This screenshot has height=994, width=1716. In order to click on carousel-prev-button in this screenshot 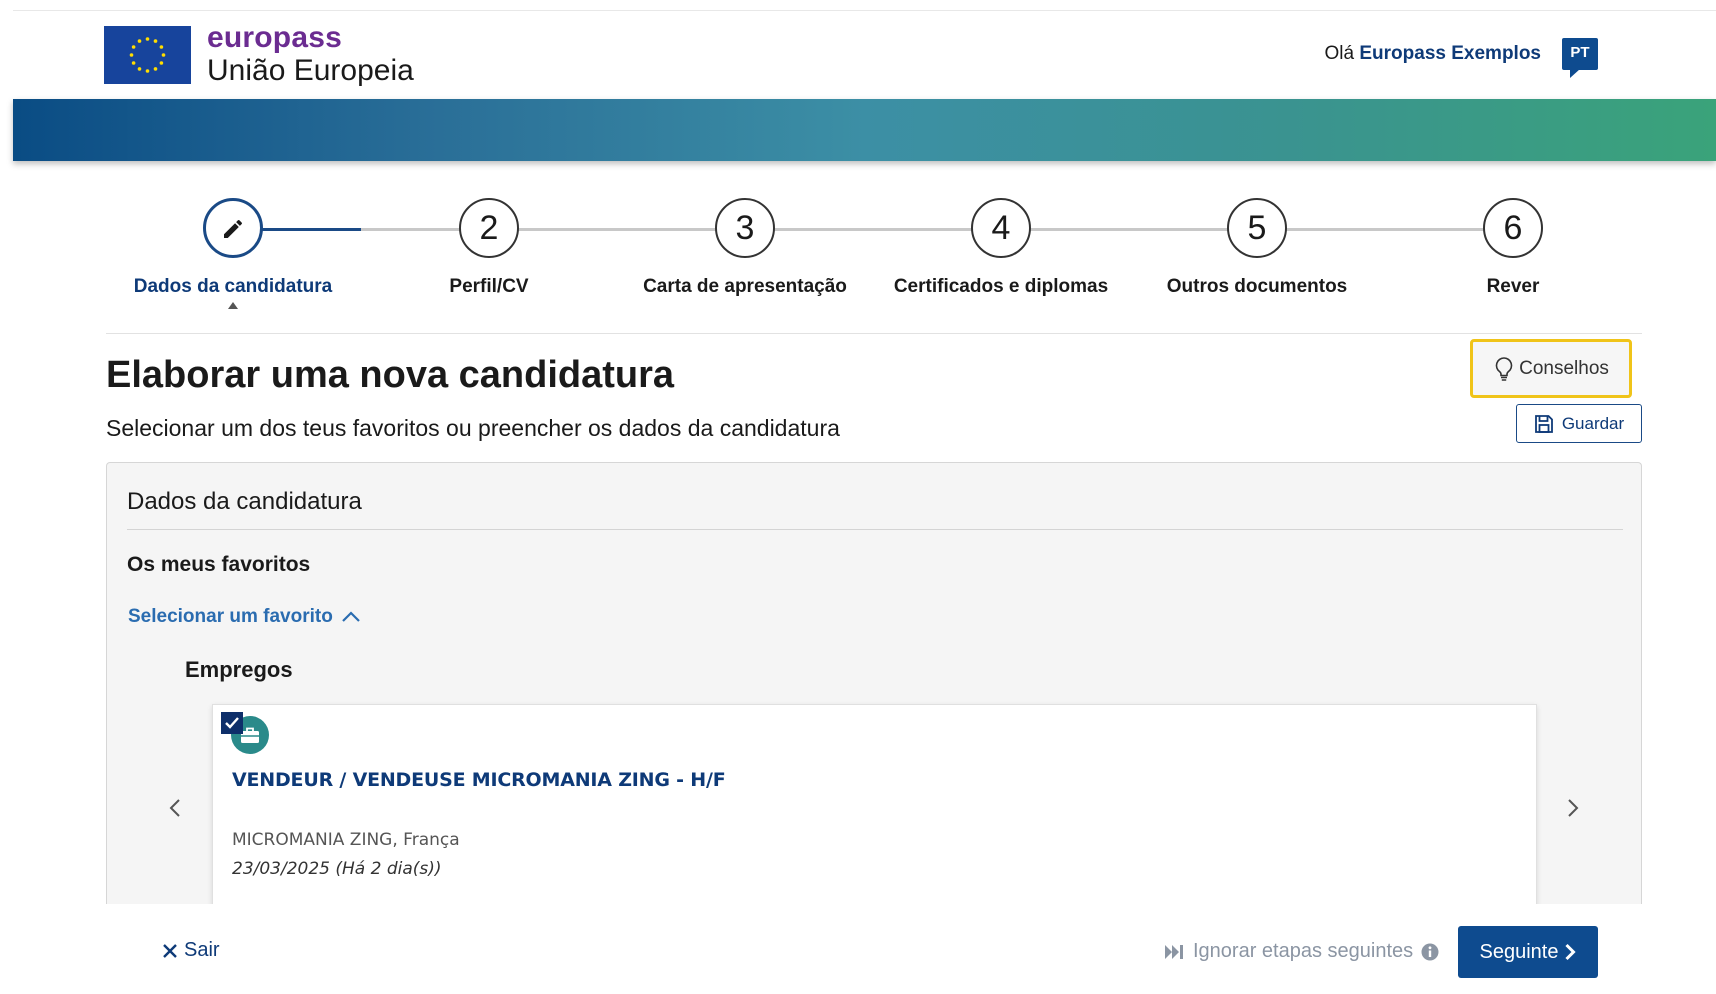, I will do `click(175, 808)`.